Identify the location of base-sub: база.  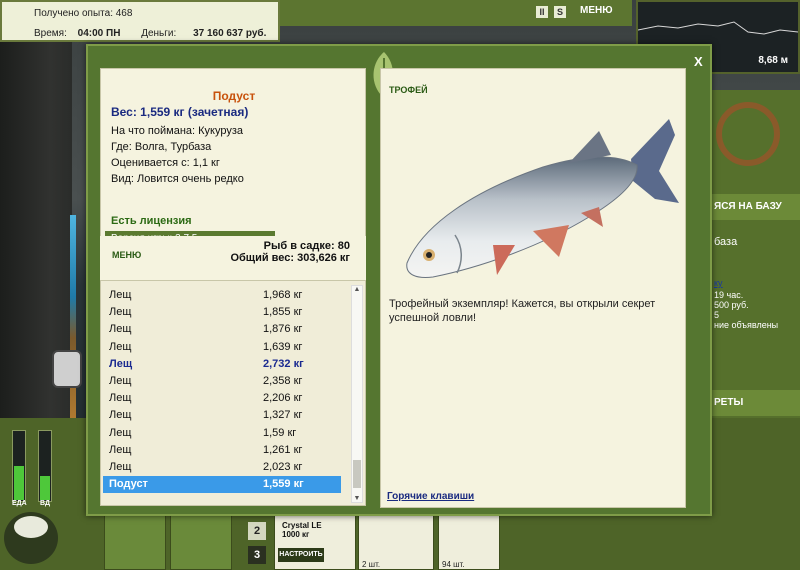
(726, 242).